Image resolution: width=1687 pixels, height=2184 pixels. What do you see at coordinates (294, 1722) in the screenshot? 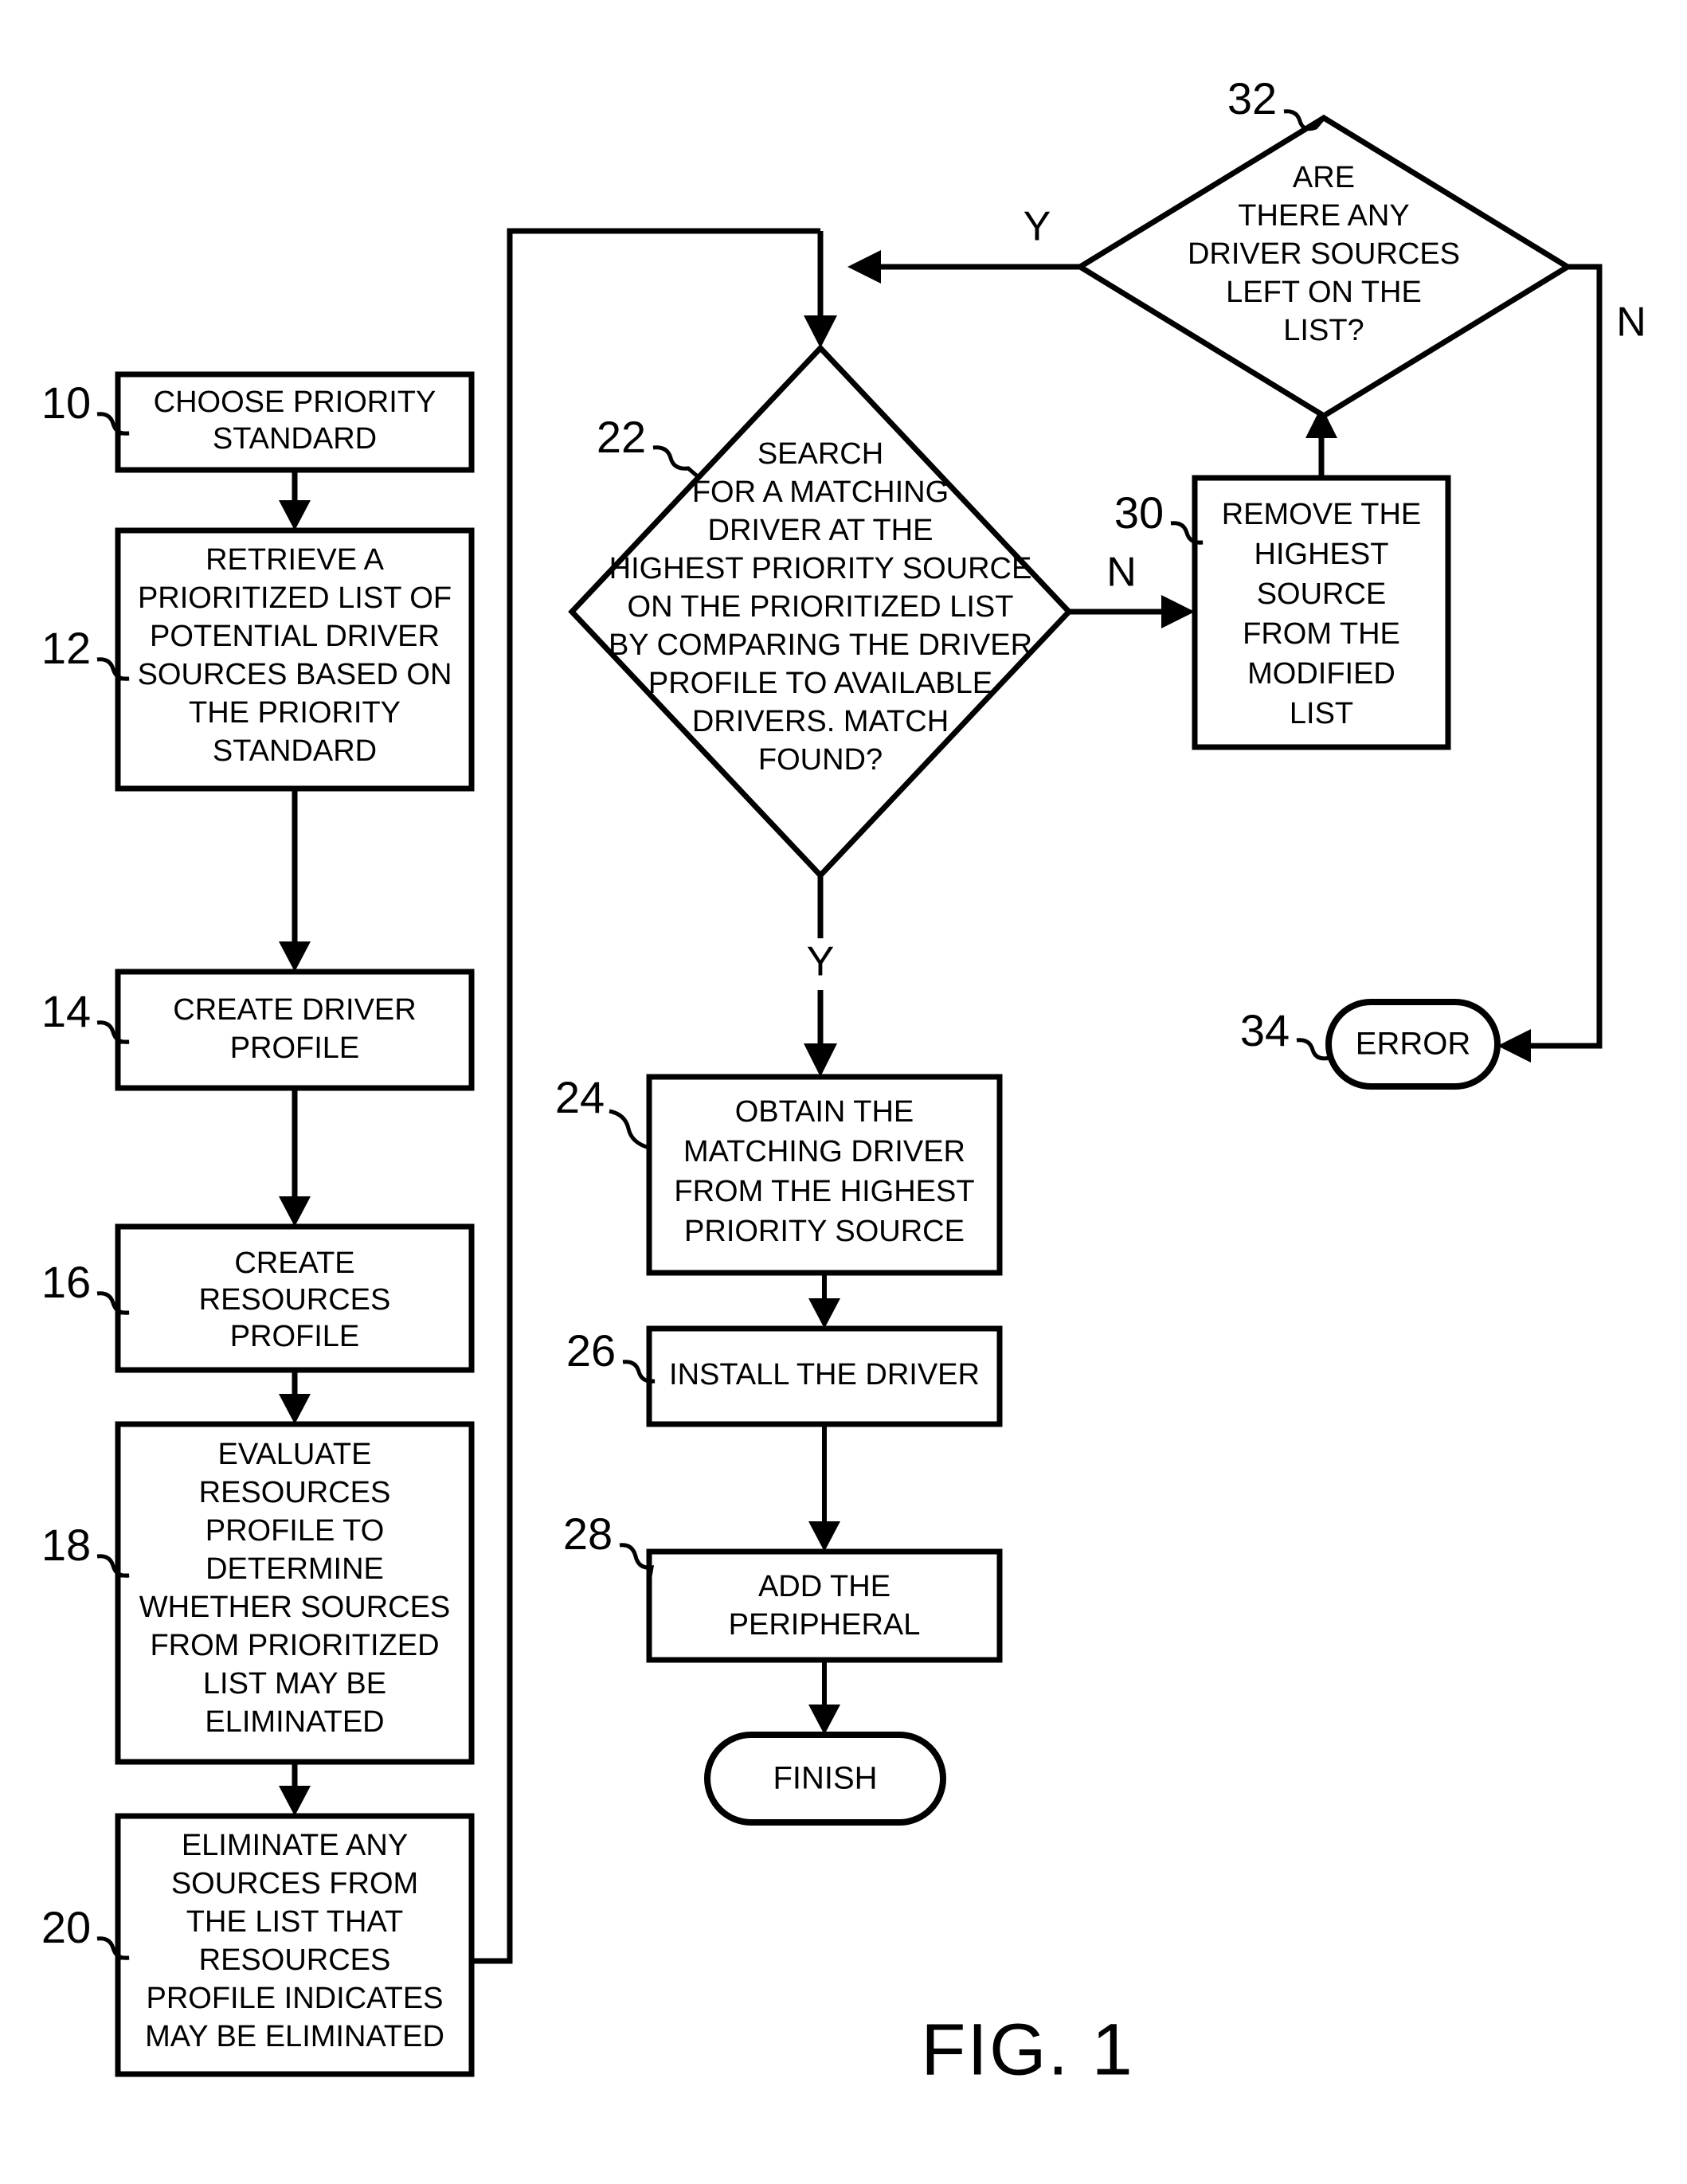
I see `node-18-line-7: ELIMINATED` at bounding box center [294, 1722].